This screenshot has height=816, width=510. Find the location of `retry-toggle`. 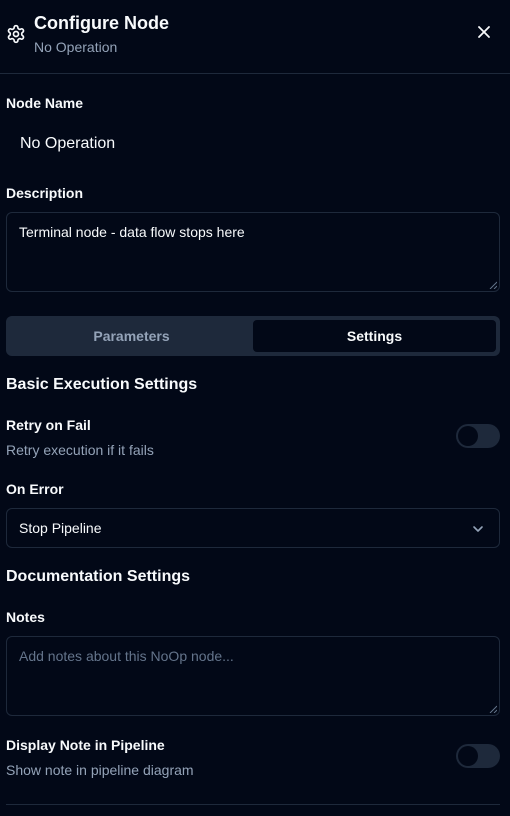

retry-toggle is located at coordinates (478, 436).